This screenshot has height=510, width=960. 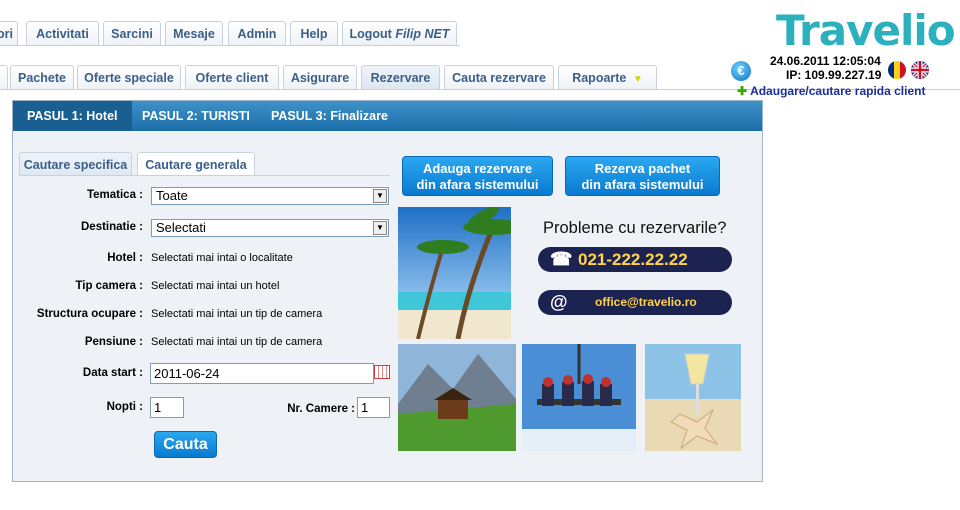 I want to click on nav-tab-activitati: Activitati, so click(x=62, y=33).